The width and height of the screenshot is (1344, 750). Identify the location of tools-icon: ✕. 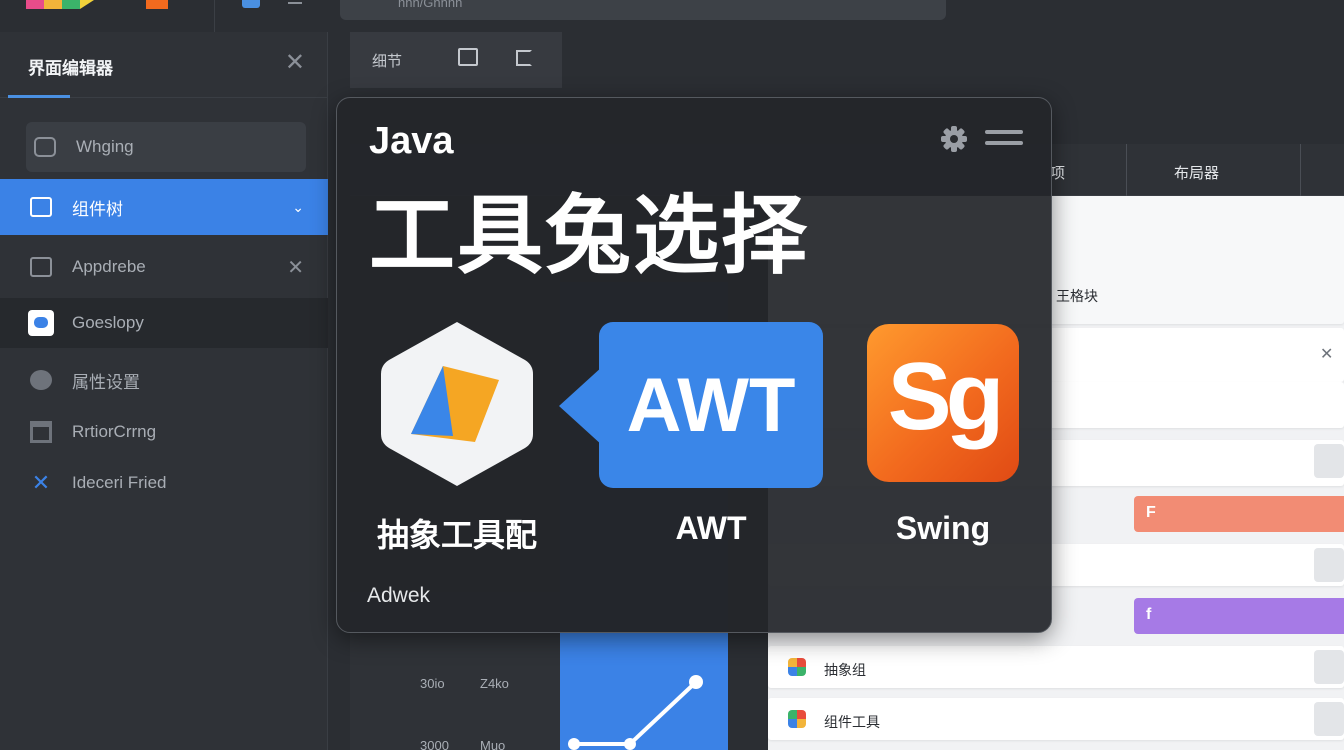
(41, 482).